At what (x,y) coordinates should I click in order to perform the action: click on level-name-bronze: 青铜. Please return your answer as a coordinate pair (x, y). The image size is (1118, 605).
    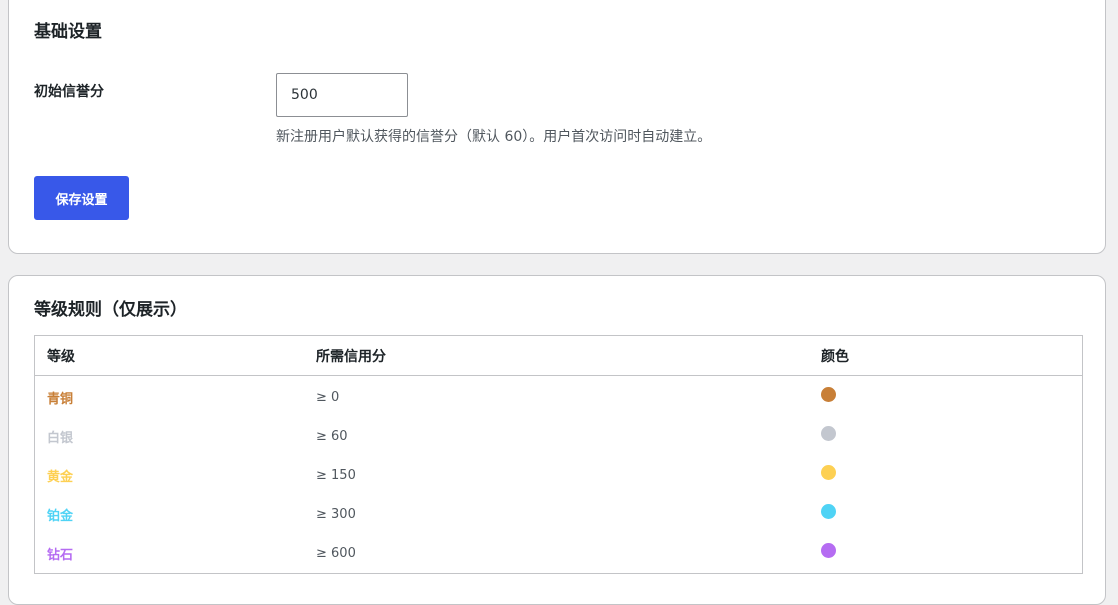
    Looking at the image, I should click on (60, 399).